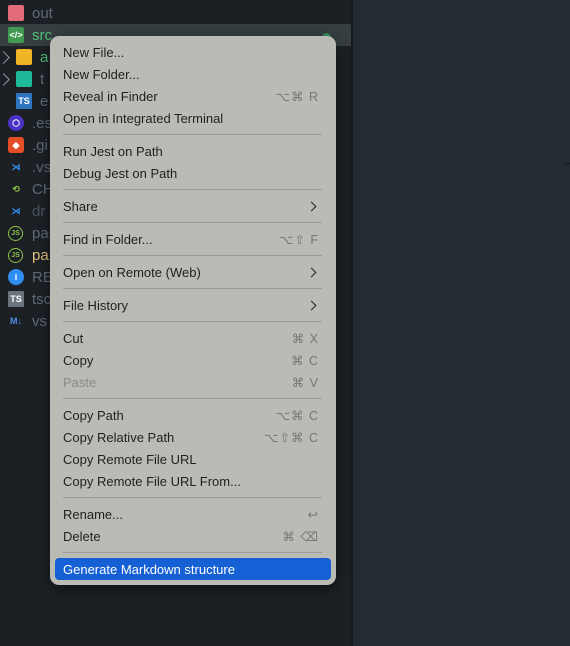 Image resolution: width=570 pixels, height=646 pixels. What do you see at coordinates (24, 79) in the screenshot?
I see `folder-teal-icon` at bounding box center [24, 79].